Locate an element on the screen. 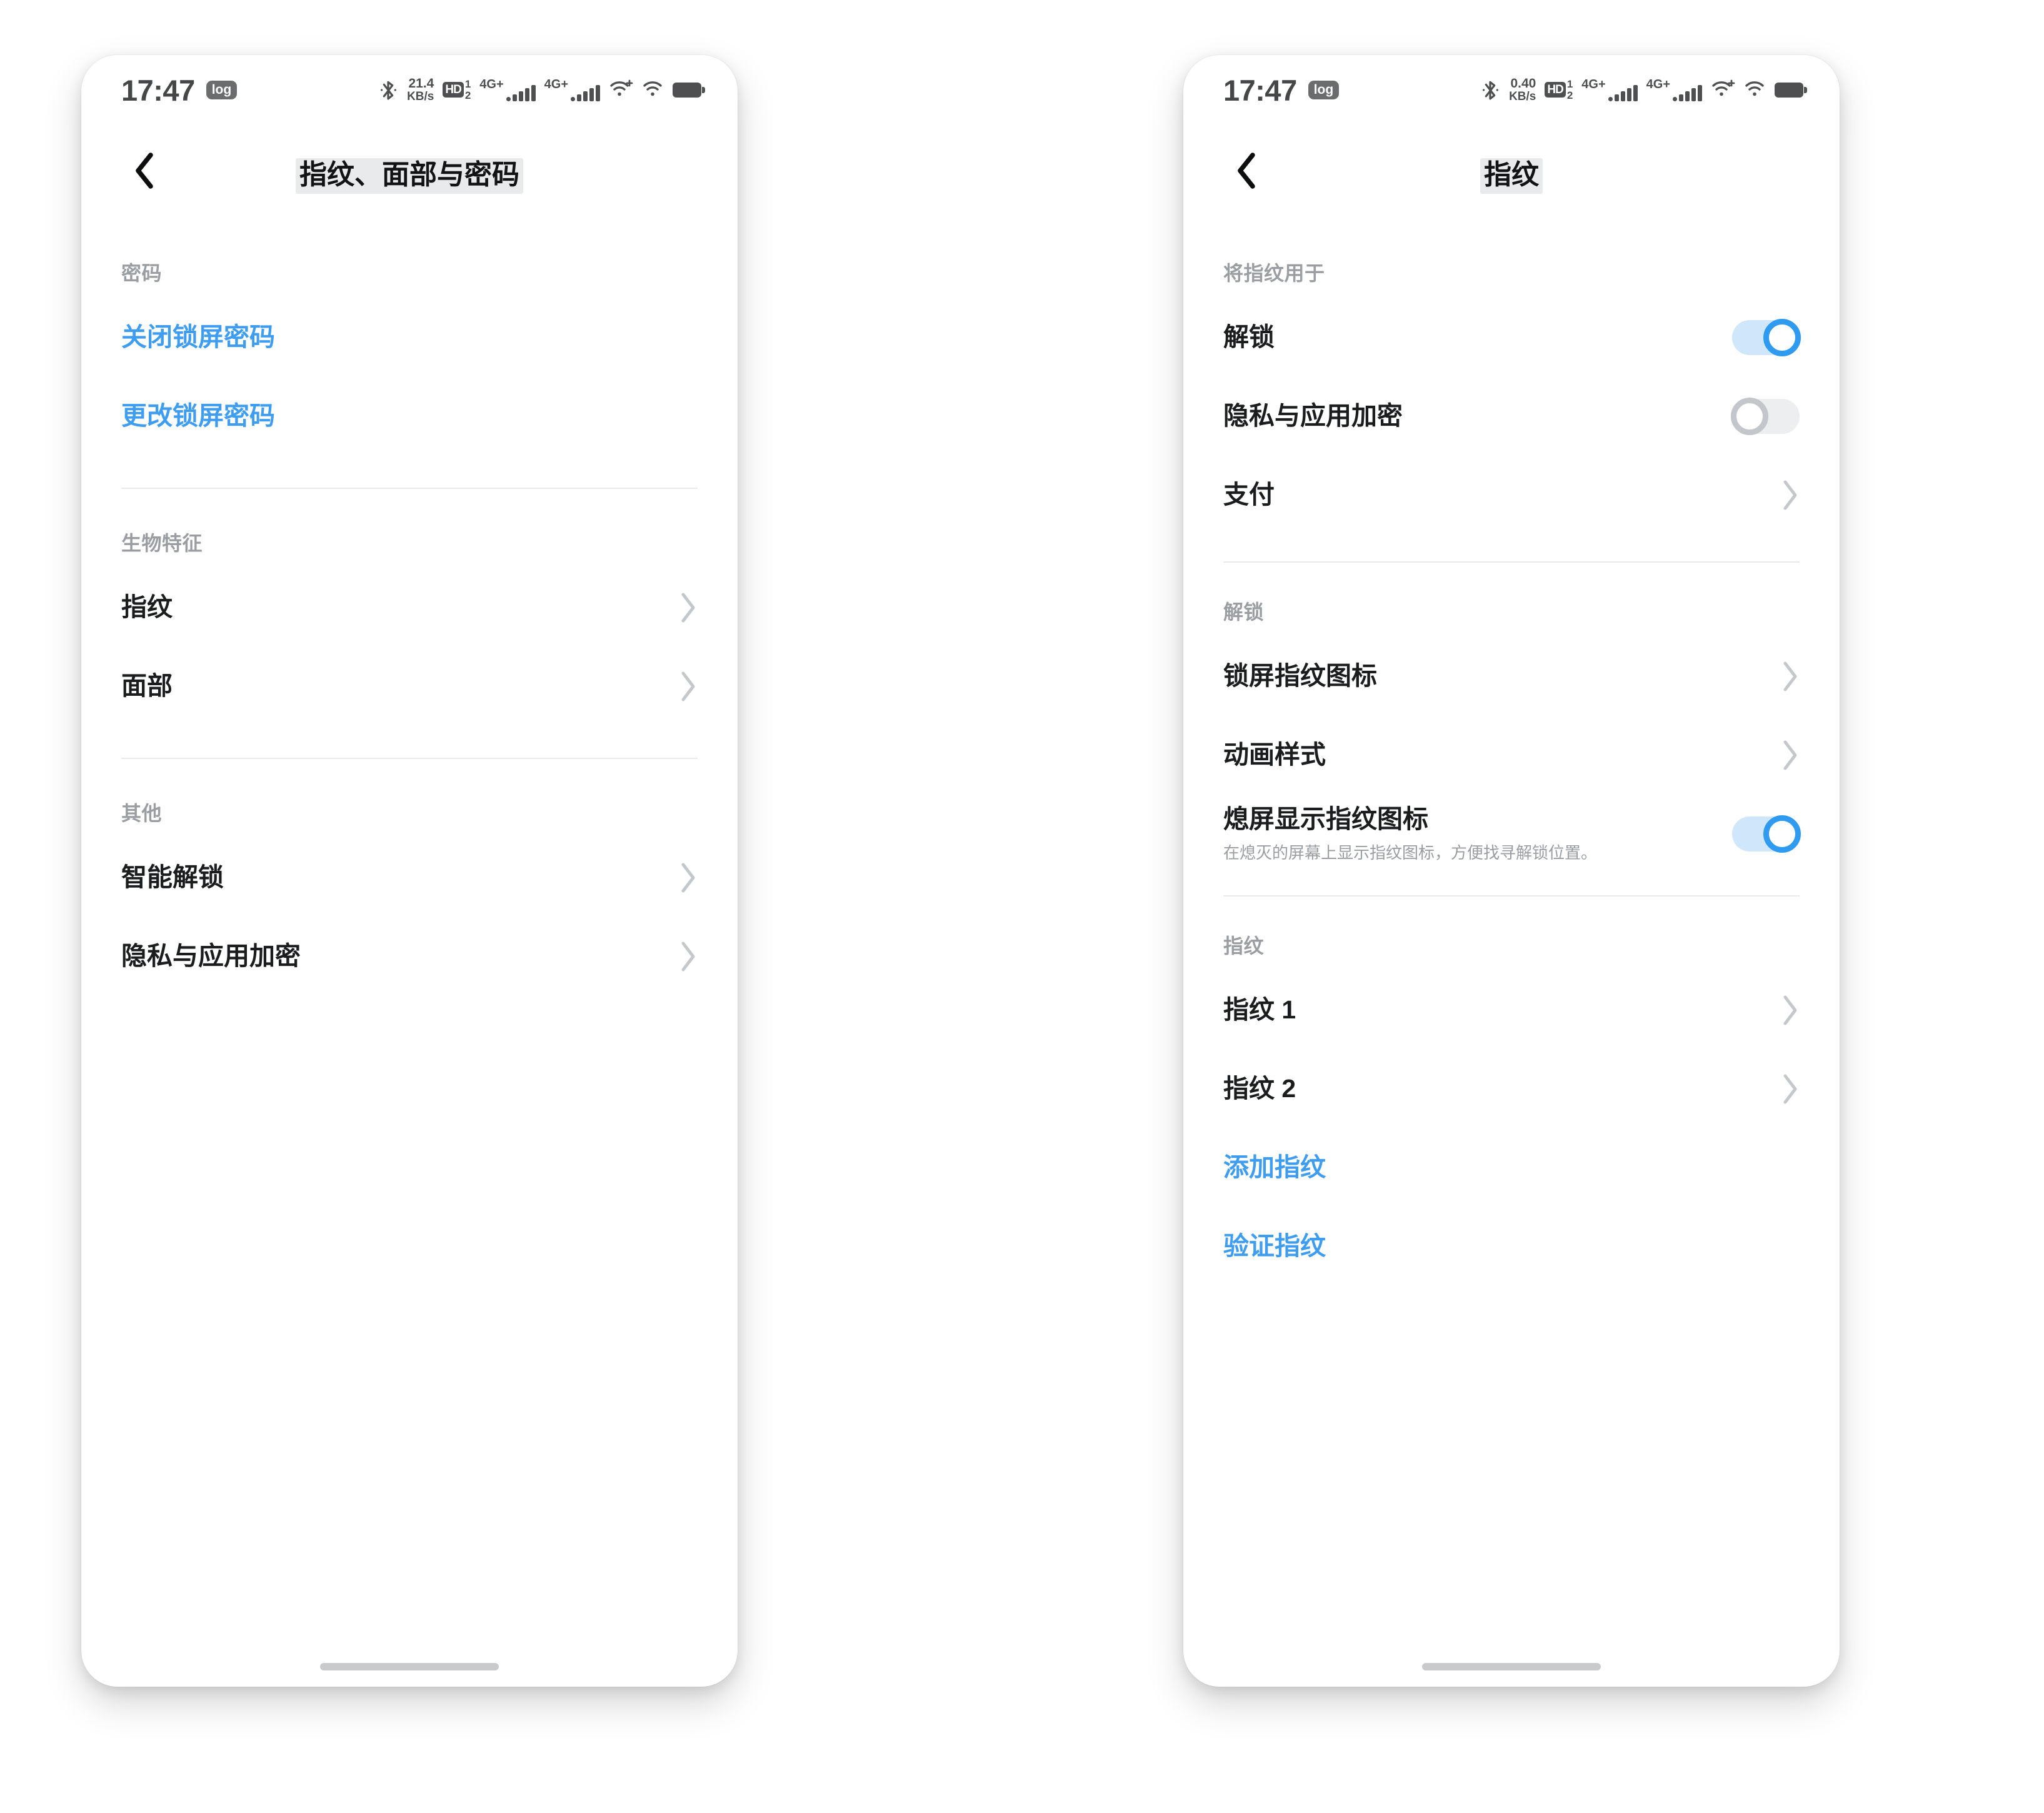  network-speed-indicator: 21.4 KB/s is located at coordinates (420, 90).